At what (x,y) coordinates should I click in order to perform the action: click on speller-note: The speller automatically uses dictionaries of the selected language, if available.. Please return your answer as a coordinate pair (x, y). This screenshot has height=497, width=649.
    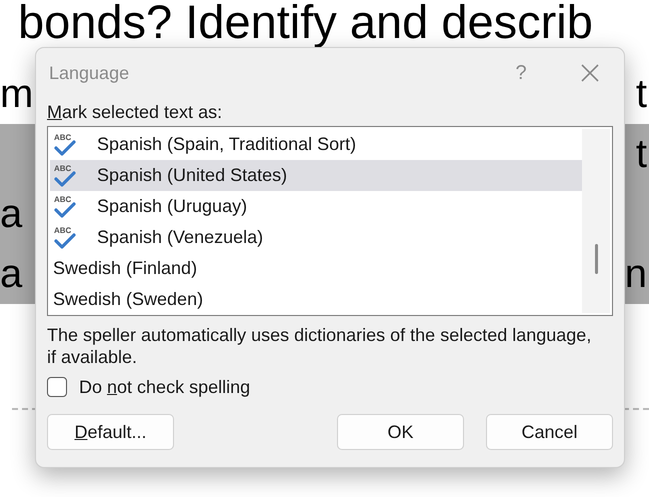
    Looking at the image, I should click on (319, 346).